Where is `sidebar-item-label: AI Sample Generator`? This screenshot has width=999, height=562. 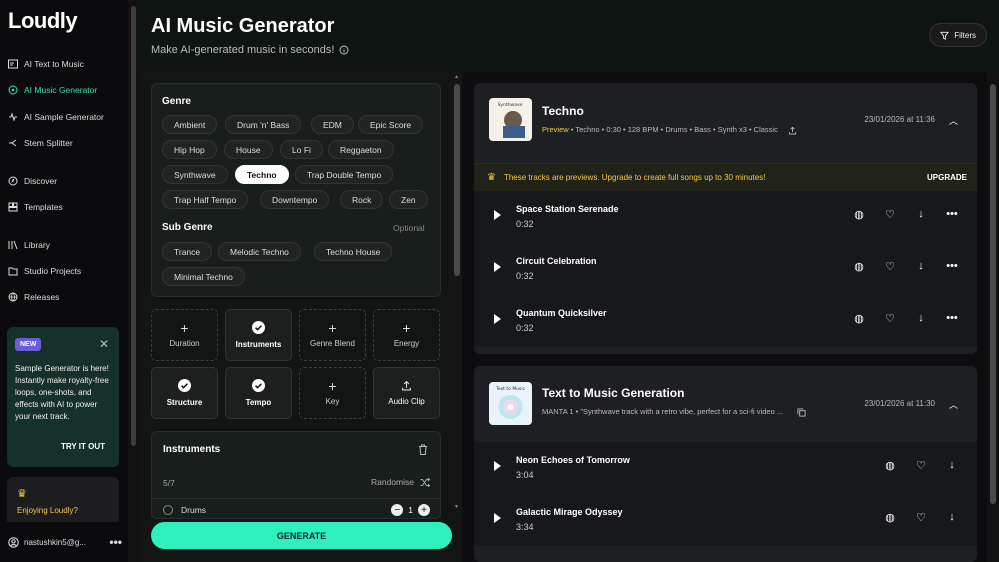
sidebar-item-label: AI Sample Generator is located at coordinates (64, 117).